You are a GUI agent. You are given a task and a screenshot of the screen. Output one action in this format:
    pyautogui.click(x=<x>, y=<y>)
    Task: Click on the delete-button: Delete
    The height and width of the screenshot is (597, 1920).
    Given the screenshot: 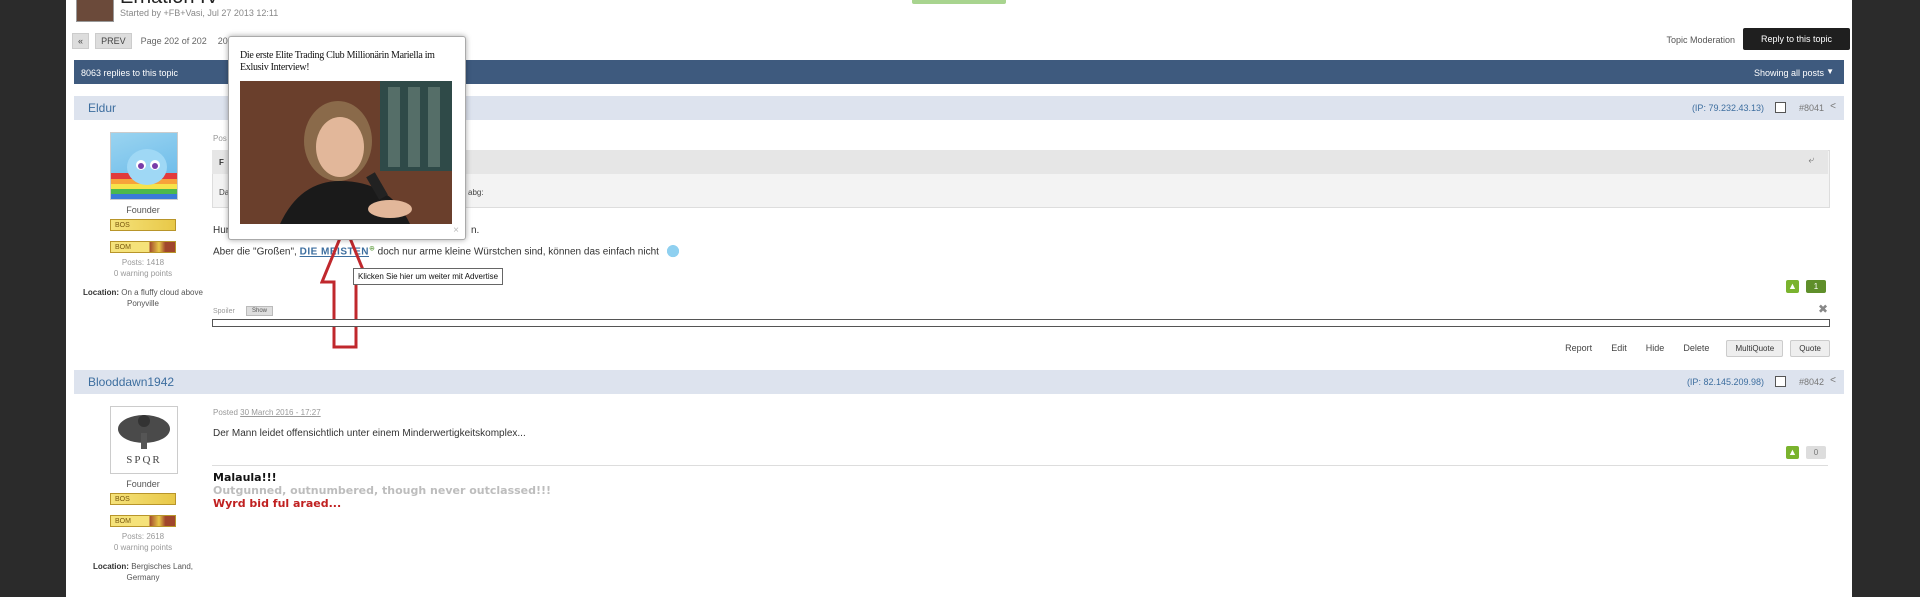 What is the action you would take?
    pyautogui.click(x=1696, y=348)
    